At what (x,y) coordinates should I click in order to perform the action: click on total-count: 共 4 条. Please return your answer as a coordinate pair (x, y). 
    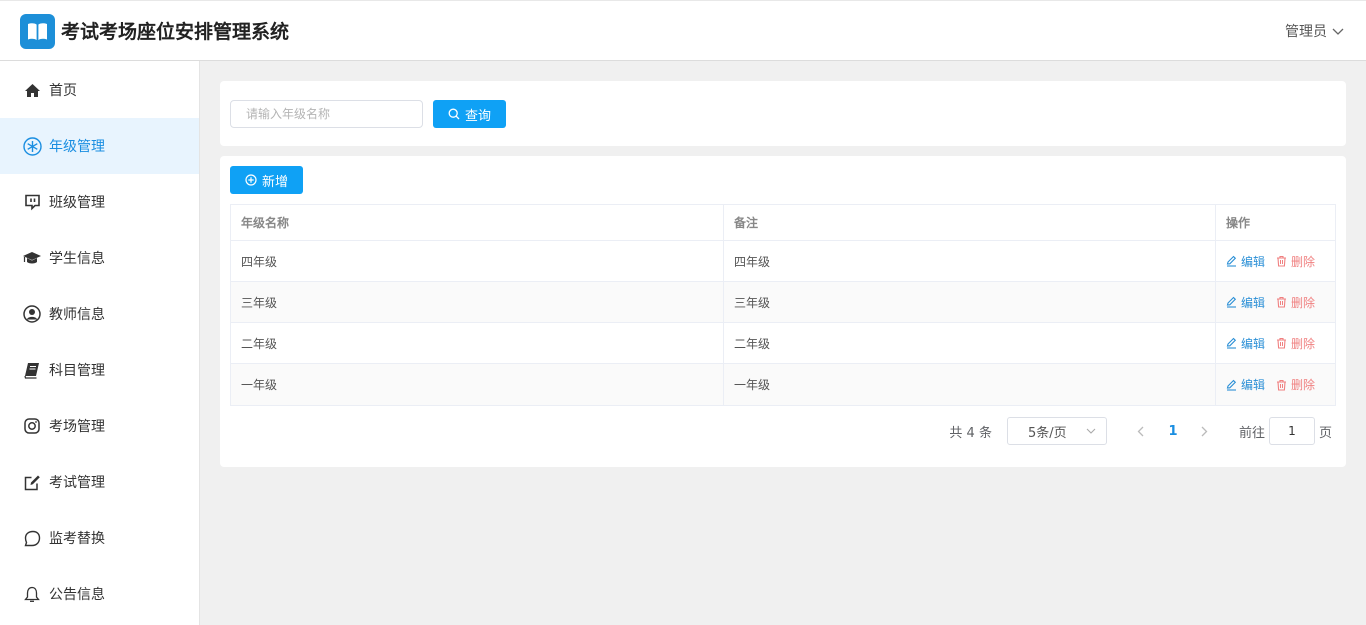
    Looking at the image, I should click on (970, 433).